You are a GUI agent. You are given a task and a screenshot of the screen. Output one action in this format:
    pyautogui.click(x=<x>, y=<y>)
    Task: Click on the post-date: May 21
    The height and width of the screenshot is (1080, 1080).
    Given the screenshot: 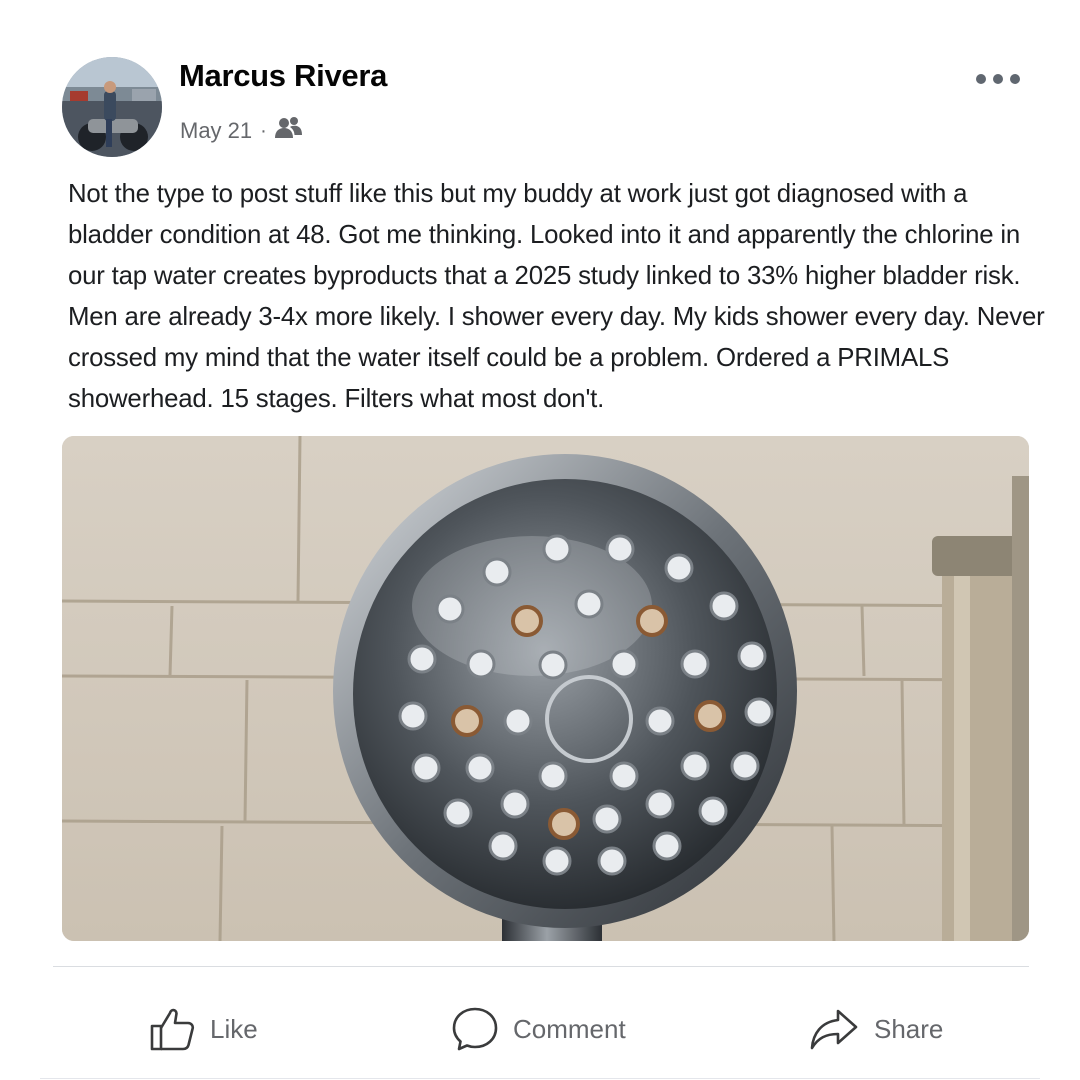 What is the action you would take?
    pyautogui.click(x=216, y=131)
    